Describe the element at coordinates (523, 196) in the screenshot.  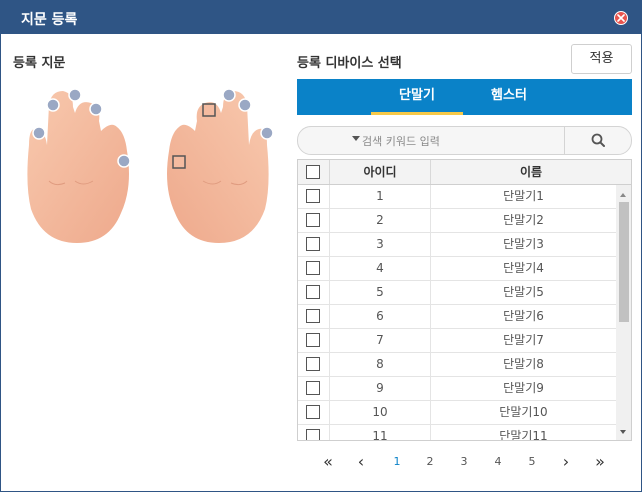
I see `row-name-cell: 단말기1` at that location.